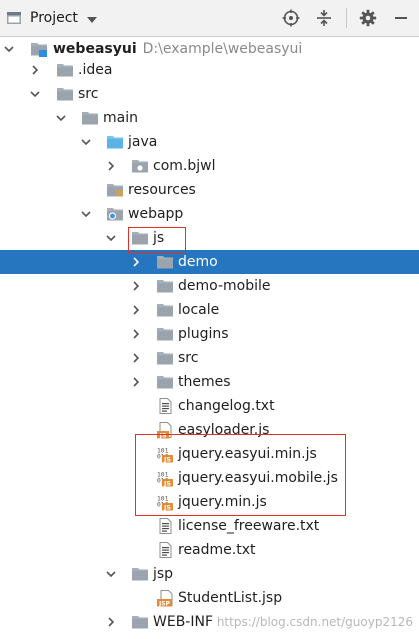 This screenshot has height=639, width=419. Describe the element at coordinates (224, 430) in the screenshot. I see `tree-node-label: easyloader.js` at that location.